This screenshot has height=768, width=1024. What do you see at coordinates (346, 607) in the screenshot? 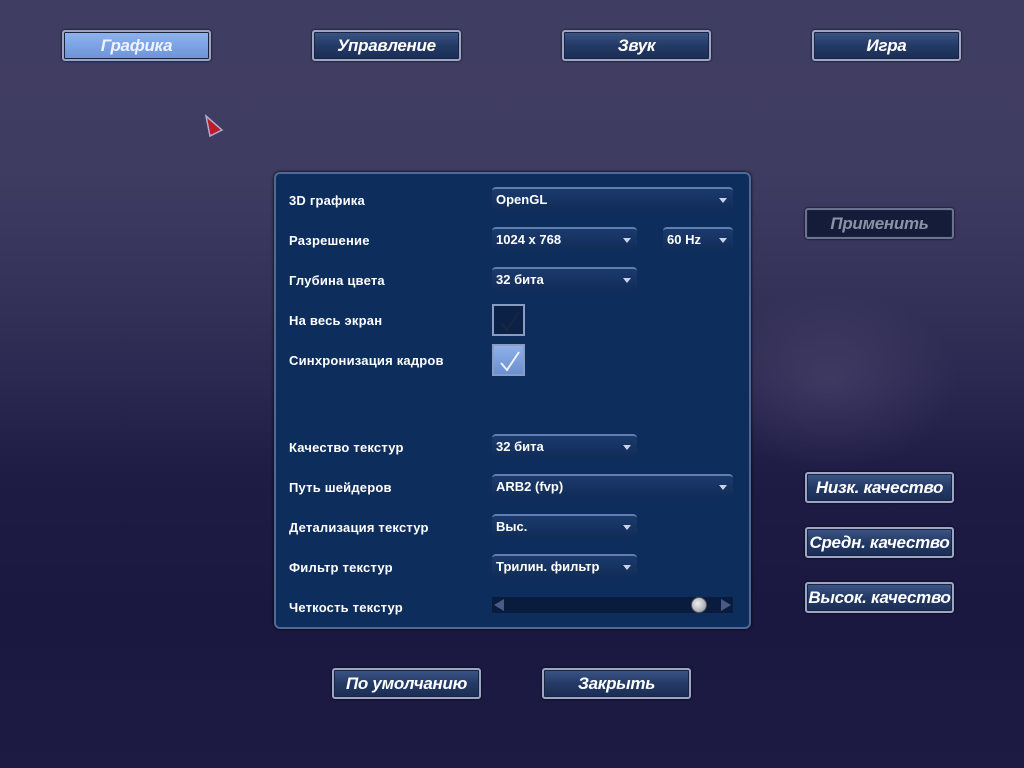
I see `texture-sharpness-label: Четкость текстур` at bounding box center [346, 607].